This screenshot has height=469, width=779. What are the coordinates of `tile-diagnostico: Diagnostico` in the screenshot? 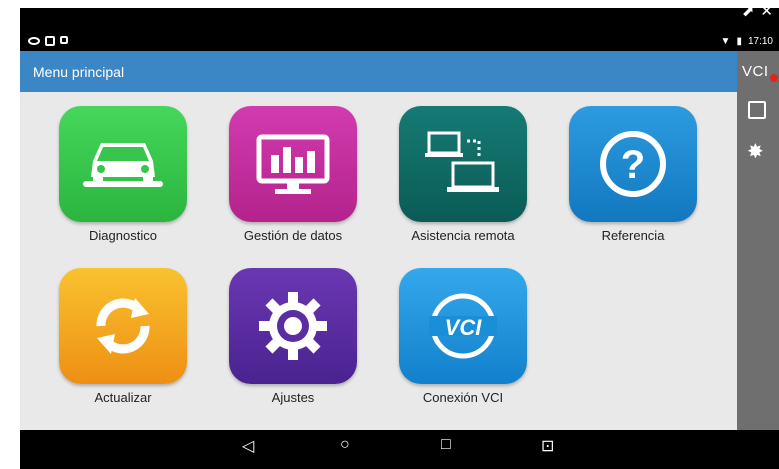 It's located at (123, 174).